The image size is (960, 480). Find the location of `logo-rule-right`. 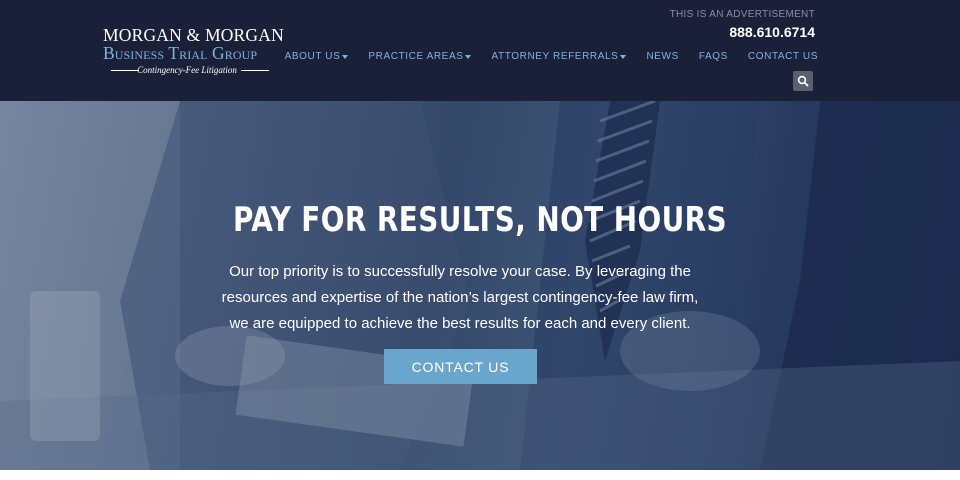

logo-rule-right is located at coordinates (255, 70).